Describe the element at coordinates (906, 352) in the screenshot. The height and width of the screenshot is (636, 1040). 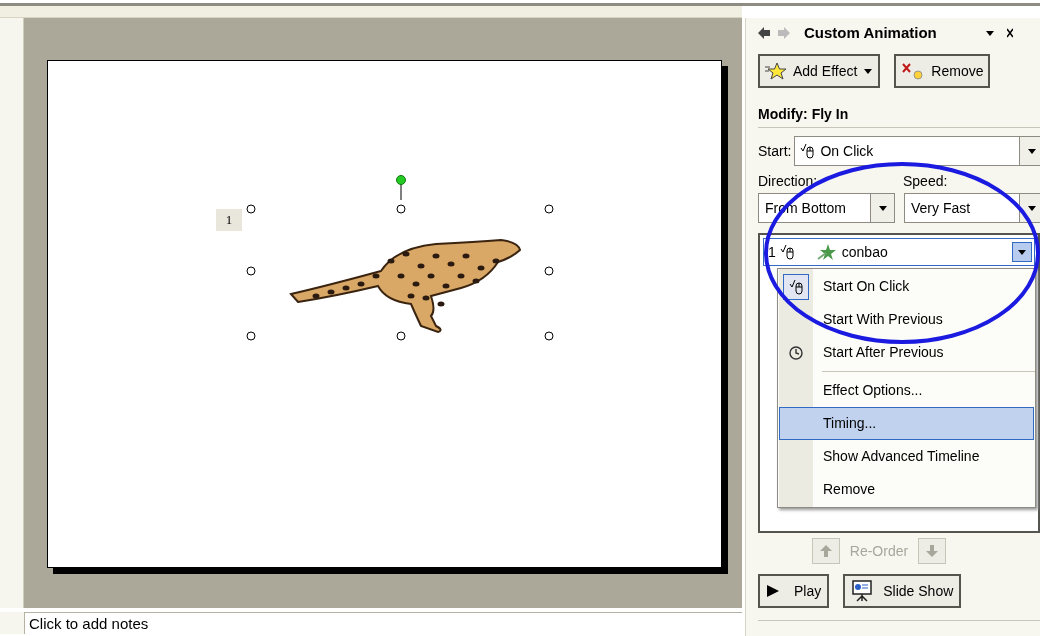
I see `menu-item: Start After Previous` at that location.